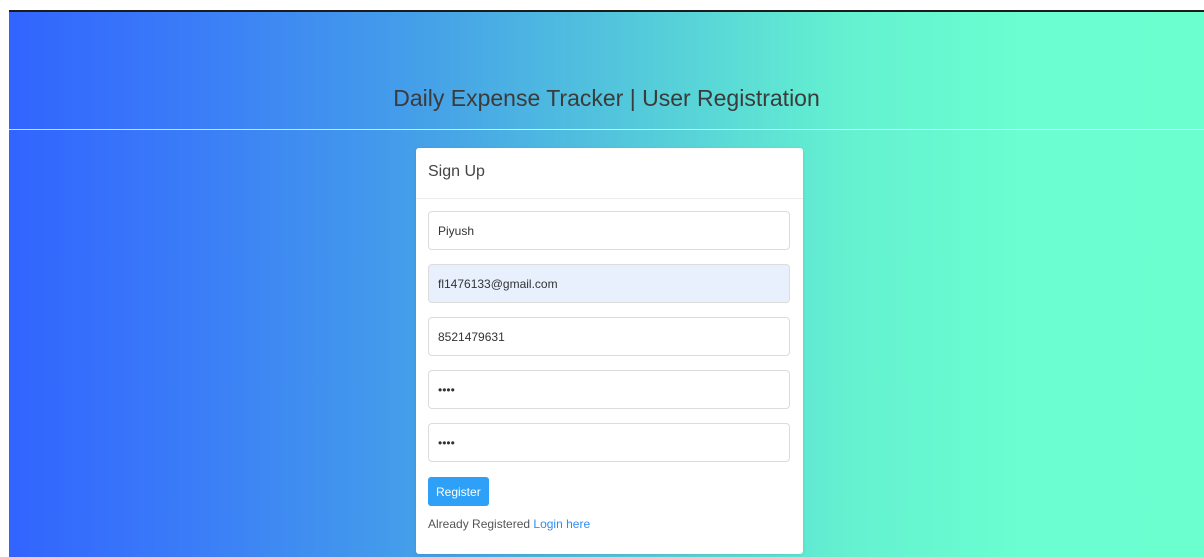  What do you see at coordinates (609, 230) in the screenshot?
I see `name-field` at bounding box center [609, 230].